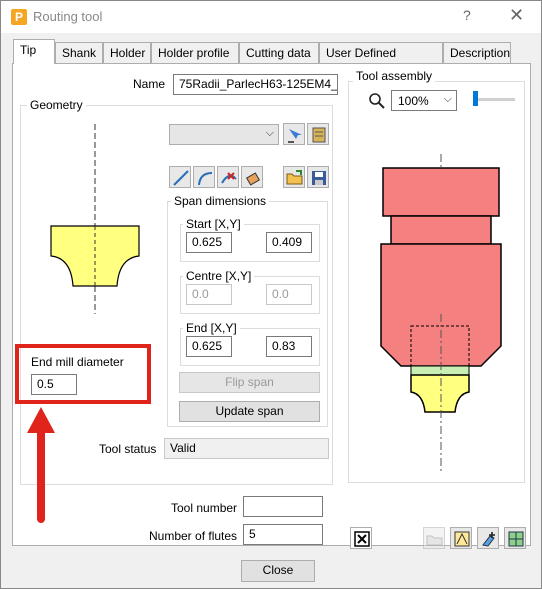 This screenshot has height=589, width=542. Describe the element at coordinates (283, 534) in the screenshot. I see `number-of-flutes-field: 5` at that location.